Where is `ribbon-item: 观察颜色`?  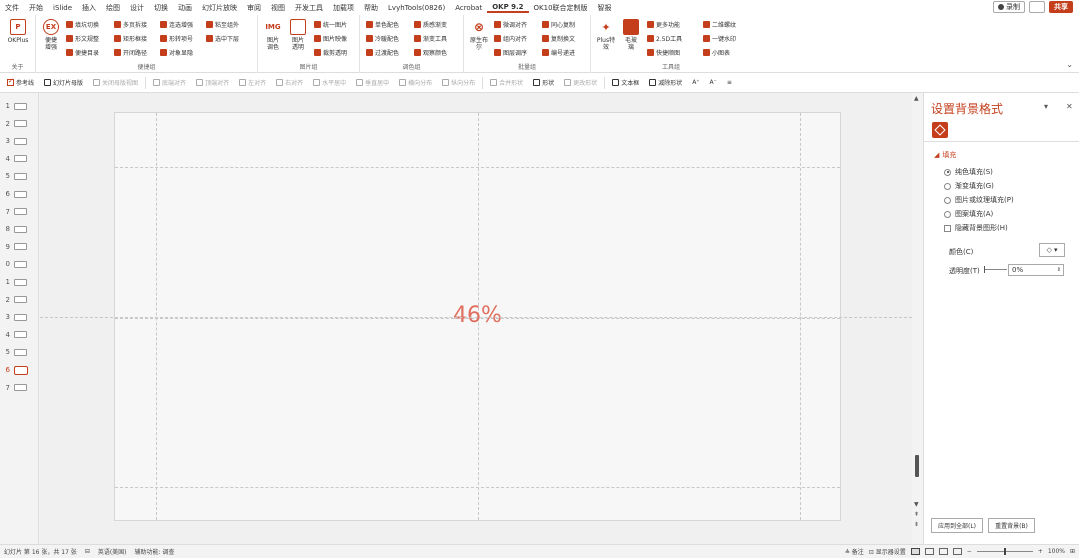 ribbon-item: 观察颜色 is located at coordinates (430, 52).